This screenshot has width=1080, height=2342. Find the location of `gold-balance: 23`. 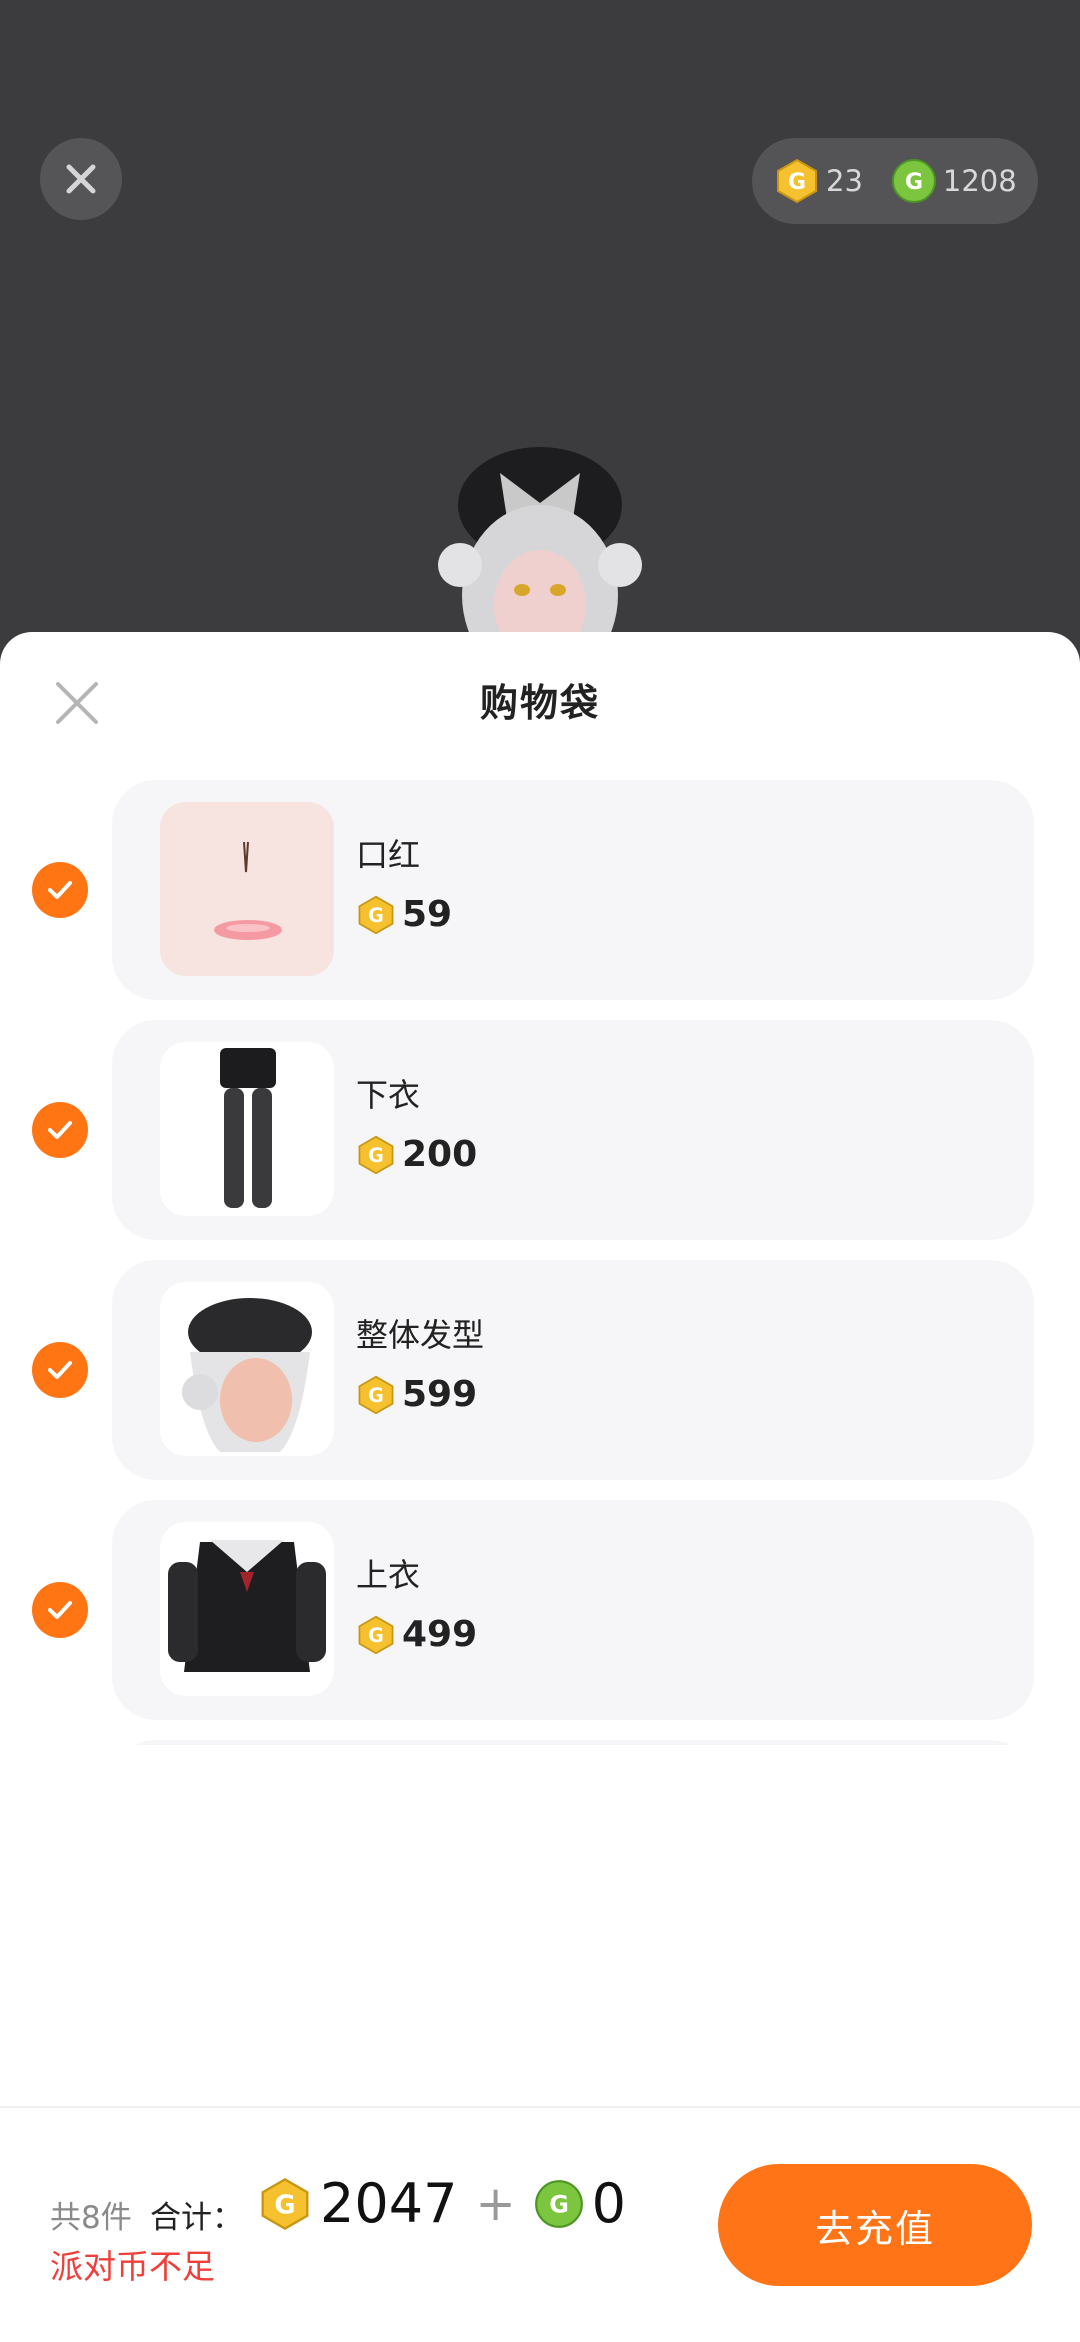

gold-balance: 23 is located at coordinates (844, 181).